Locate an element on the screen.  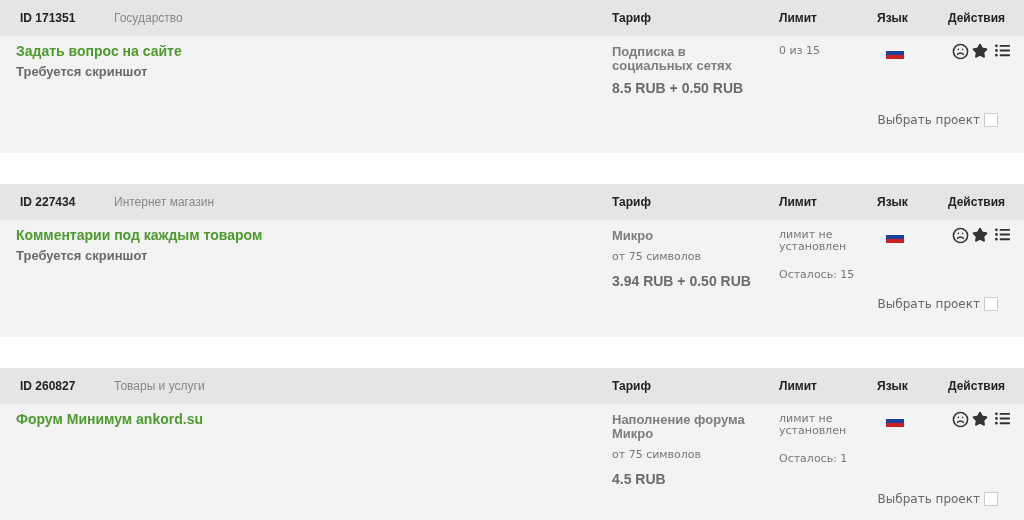
project-id: ID 171351 is located at coordinates (48, 18).